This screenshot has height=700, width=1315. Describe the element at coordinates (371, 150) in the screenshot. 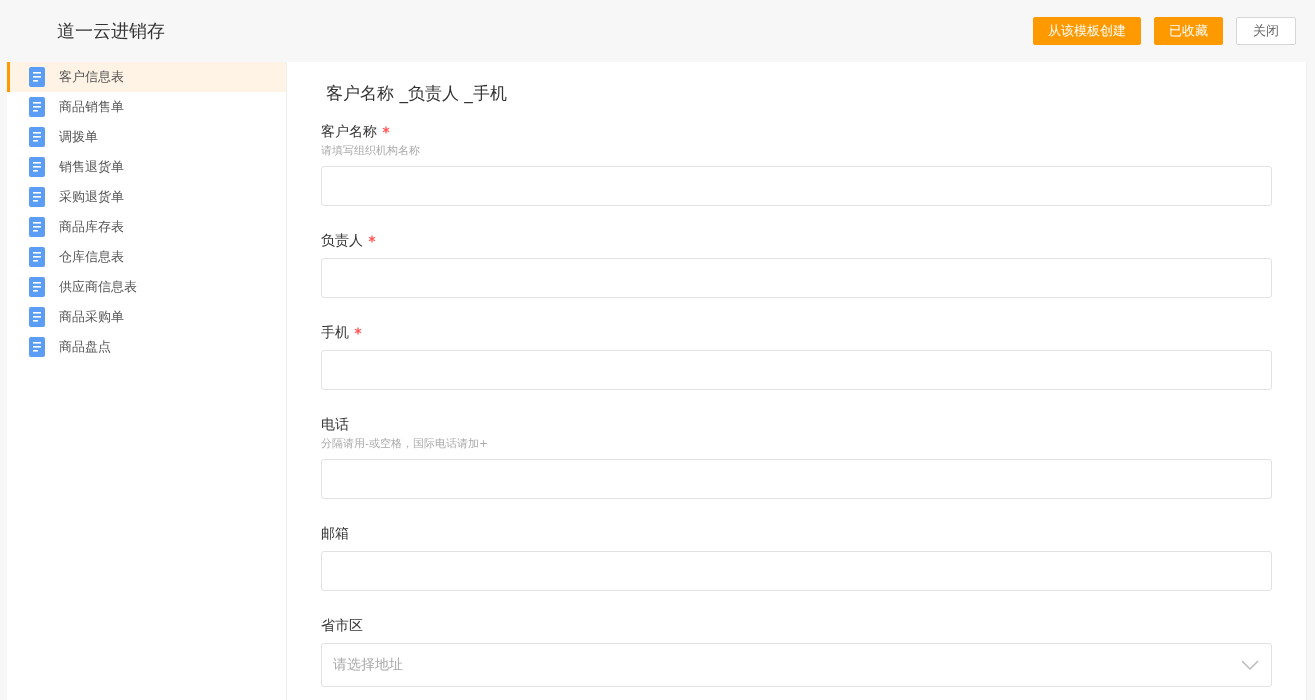

I see `field-hint: 请填写组织机构名称` at that location.